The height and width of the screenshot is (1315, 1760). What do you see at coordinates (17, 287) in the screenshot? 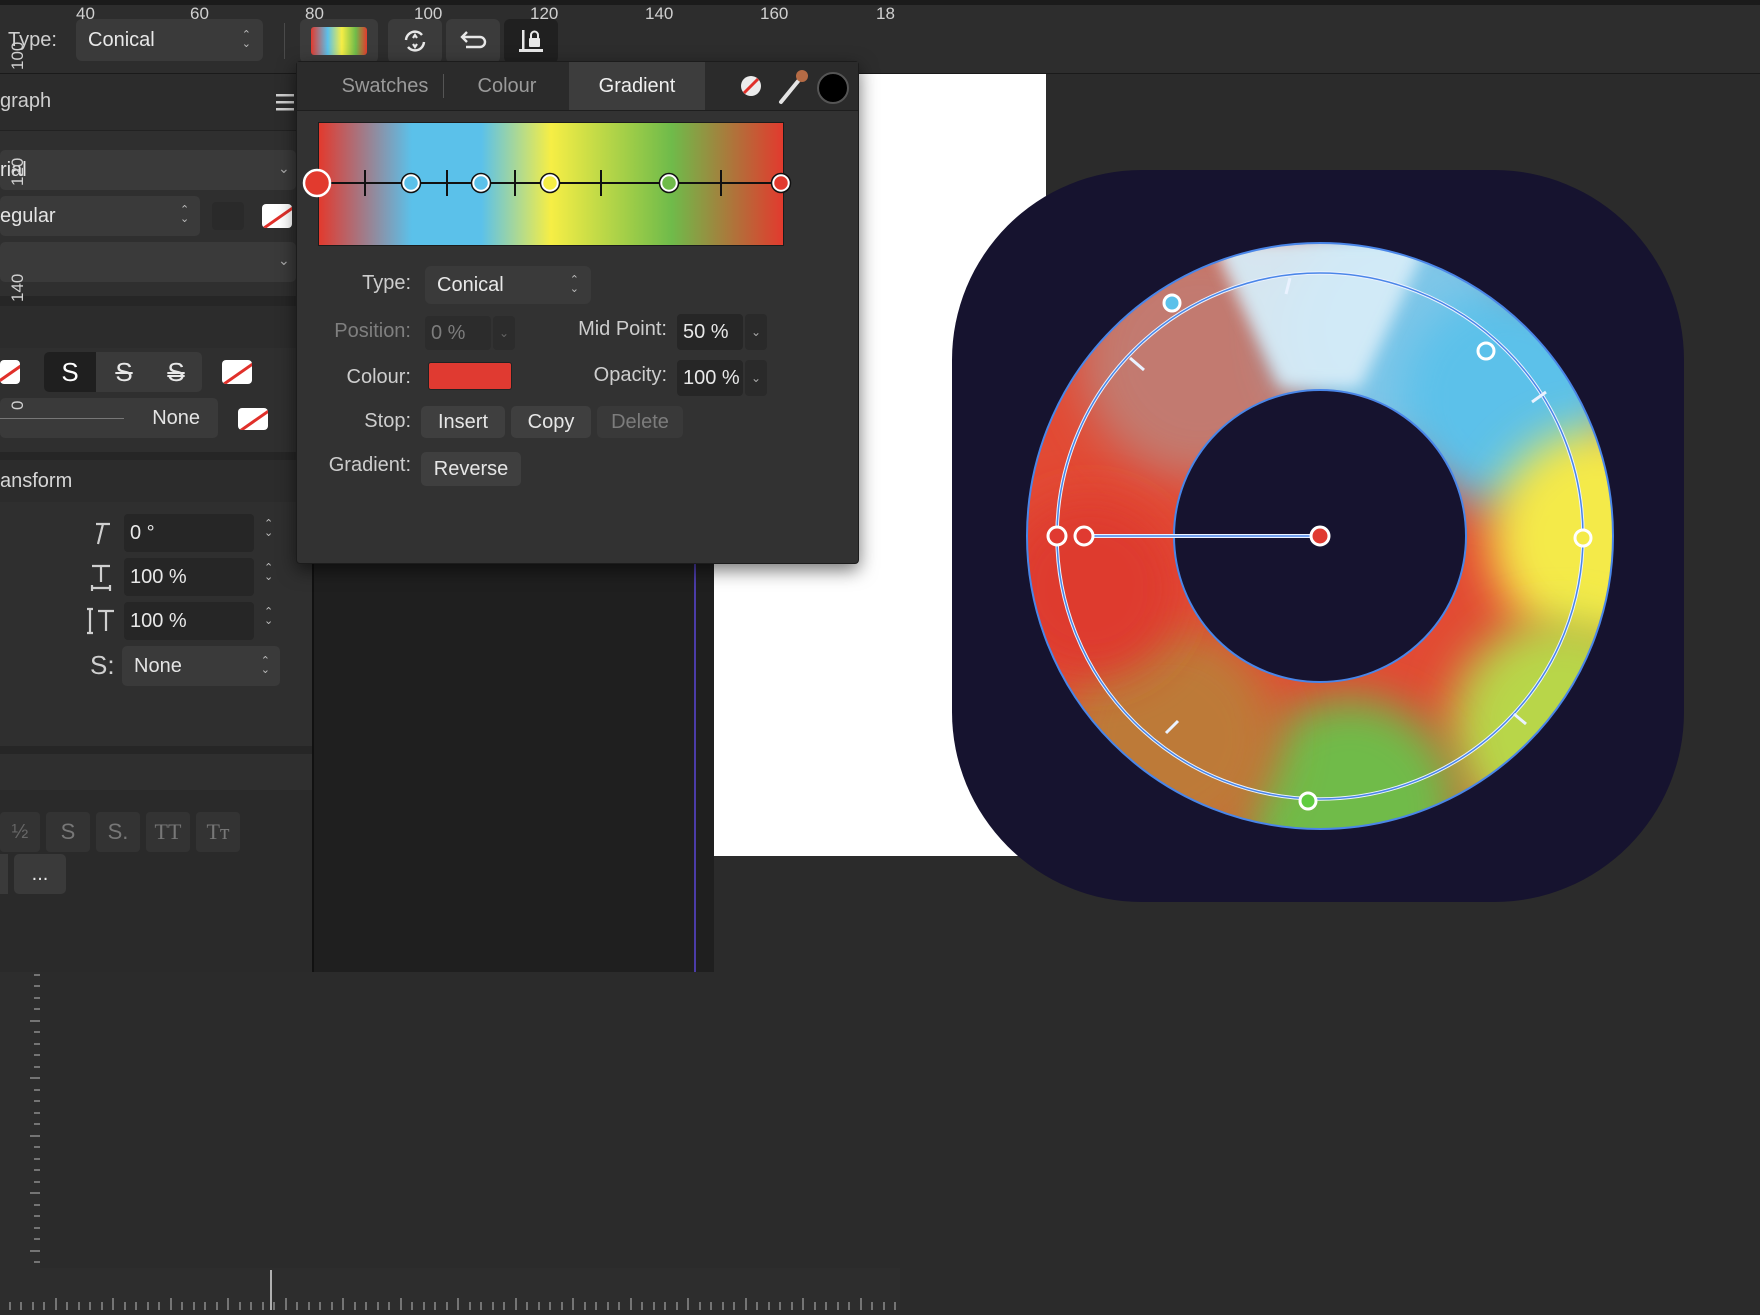
I see `ruler-left-label: 140` at bounding box center [17, 287].